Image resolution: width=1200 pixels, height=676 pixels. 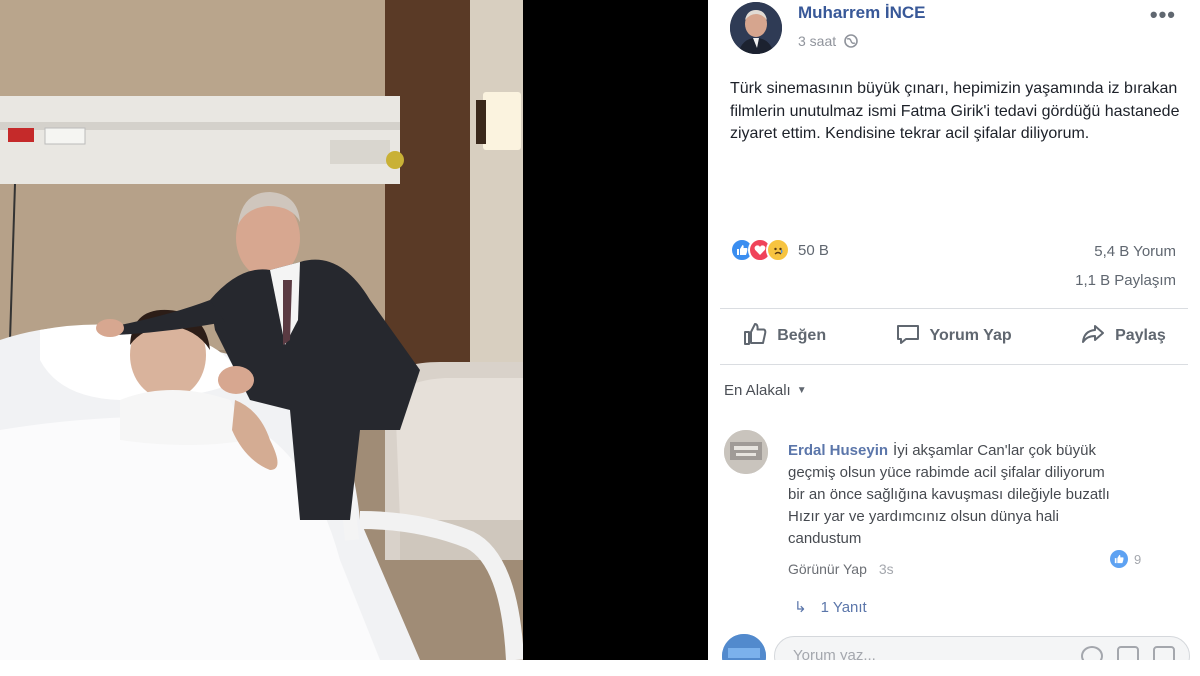 I want to click on camera-icon, so click(x=1128, y=653).